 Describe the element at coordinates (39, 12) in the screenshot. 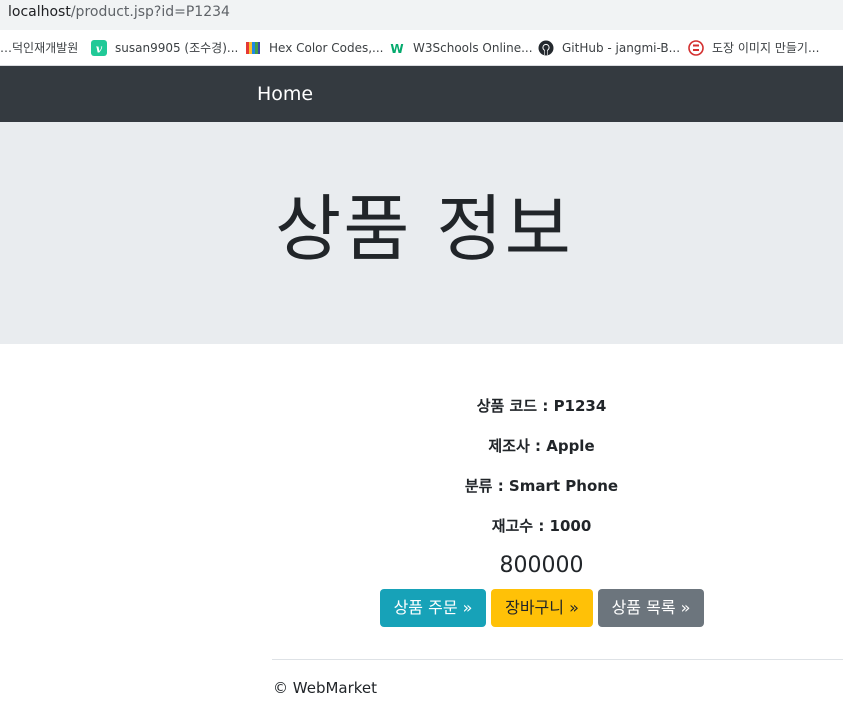

I see `url-host: localhost` at that location.